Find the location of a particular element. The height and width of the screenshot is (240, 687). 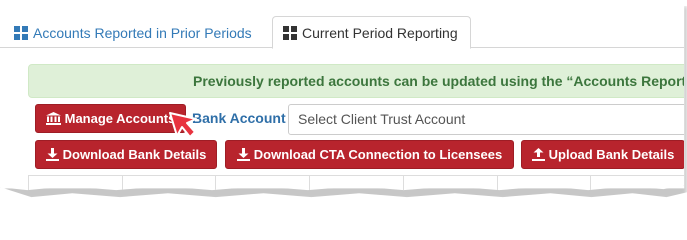

download-bank-details-label: Download Bank Details is located at coordinates (134, 154).